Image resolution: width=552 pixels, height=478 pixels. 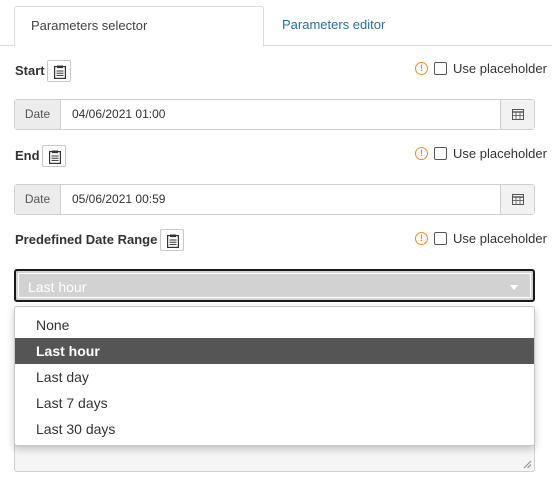 I want to click on date-range-select: Last hour, so click(x=274, y=285).